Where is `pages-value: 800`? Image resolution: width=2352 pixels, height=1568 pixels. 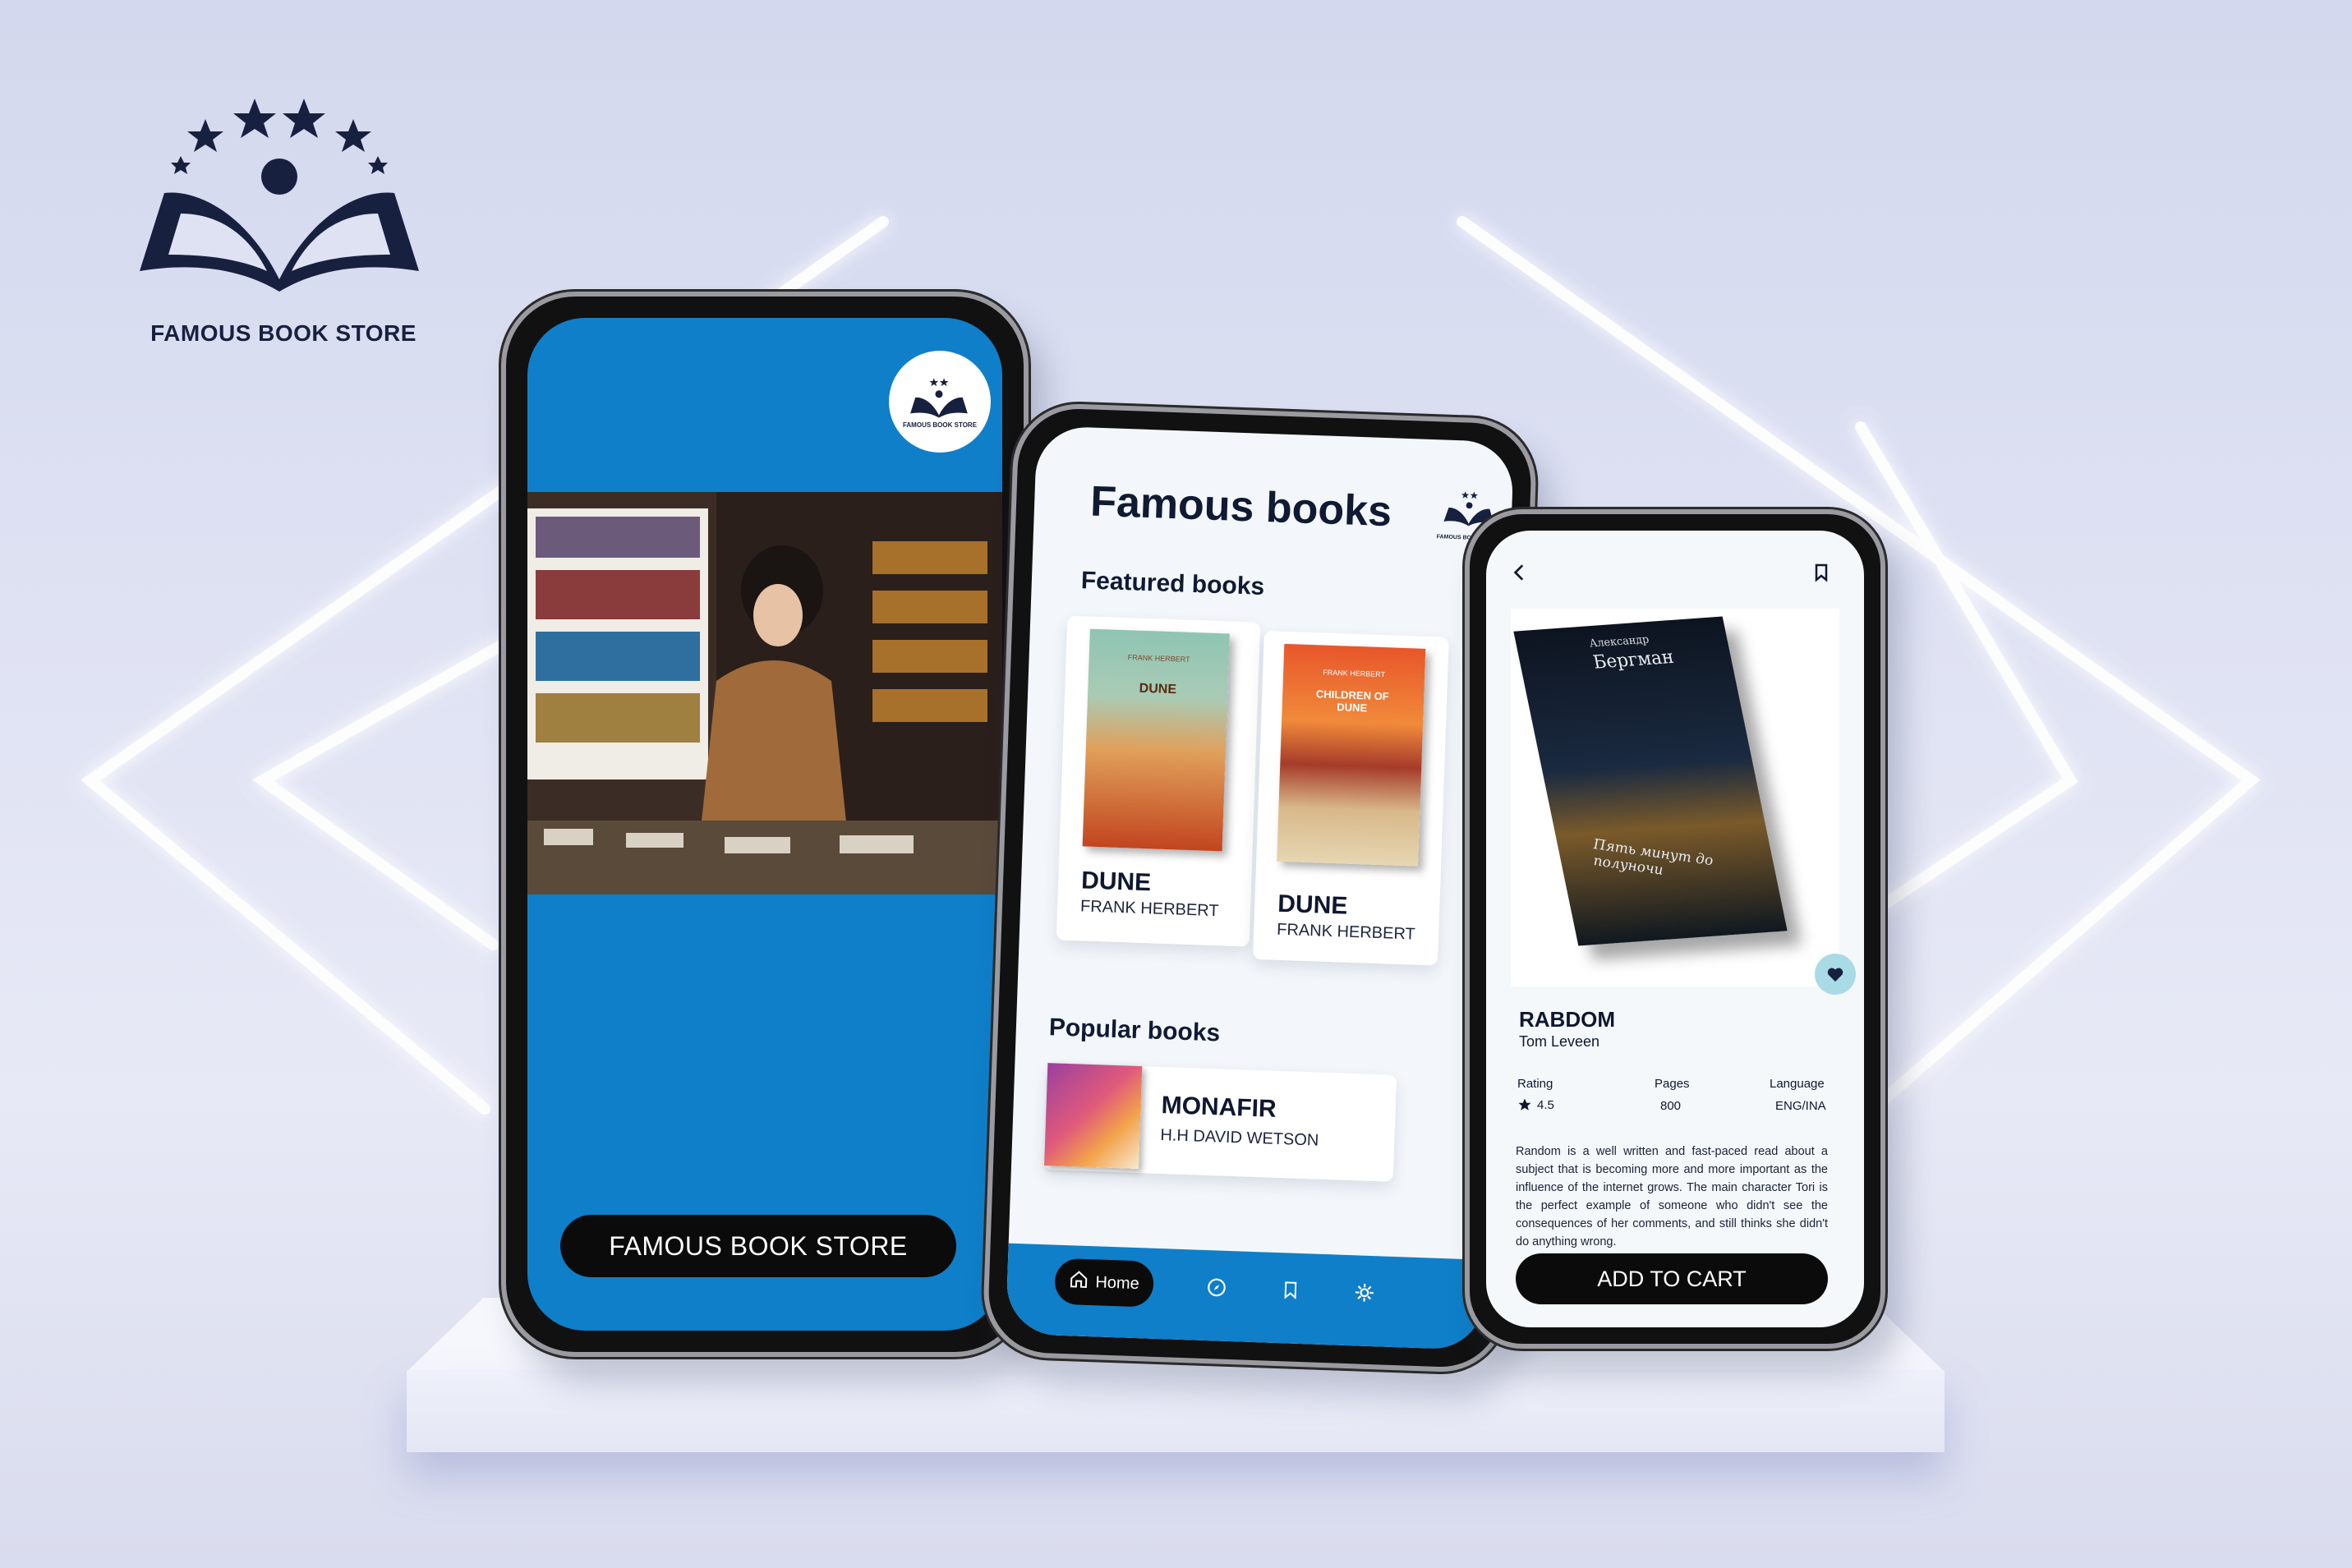
pages-value: 800 is located at coordinates (1671, 1106).